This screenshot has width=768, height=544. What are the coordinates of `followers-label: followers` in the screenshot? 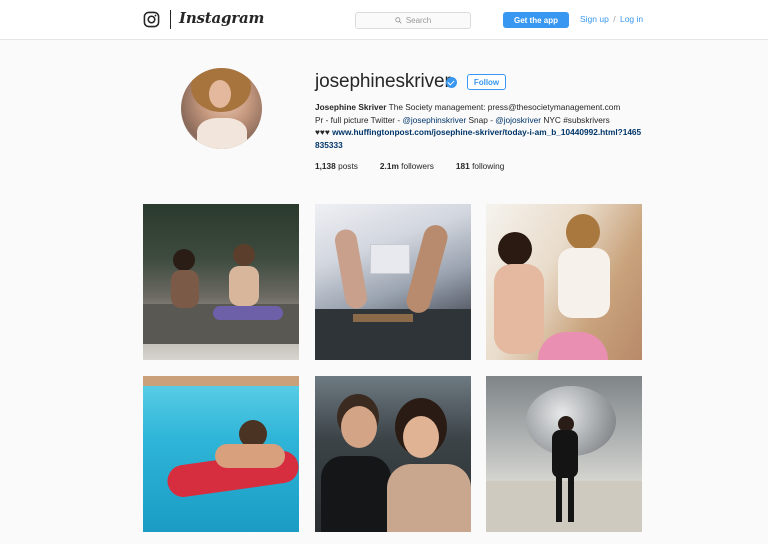 It's located at (417, 166).